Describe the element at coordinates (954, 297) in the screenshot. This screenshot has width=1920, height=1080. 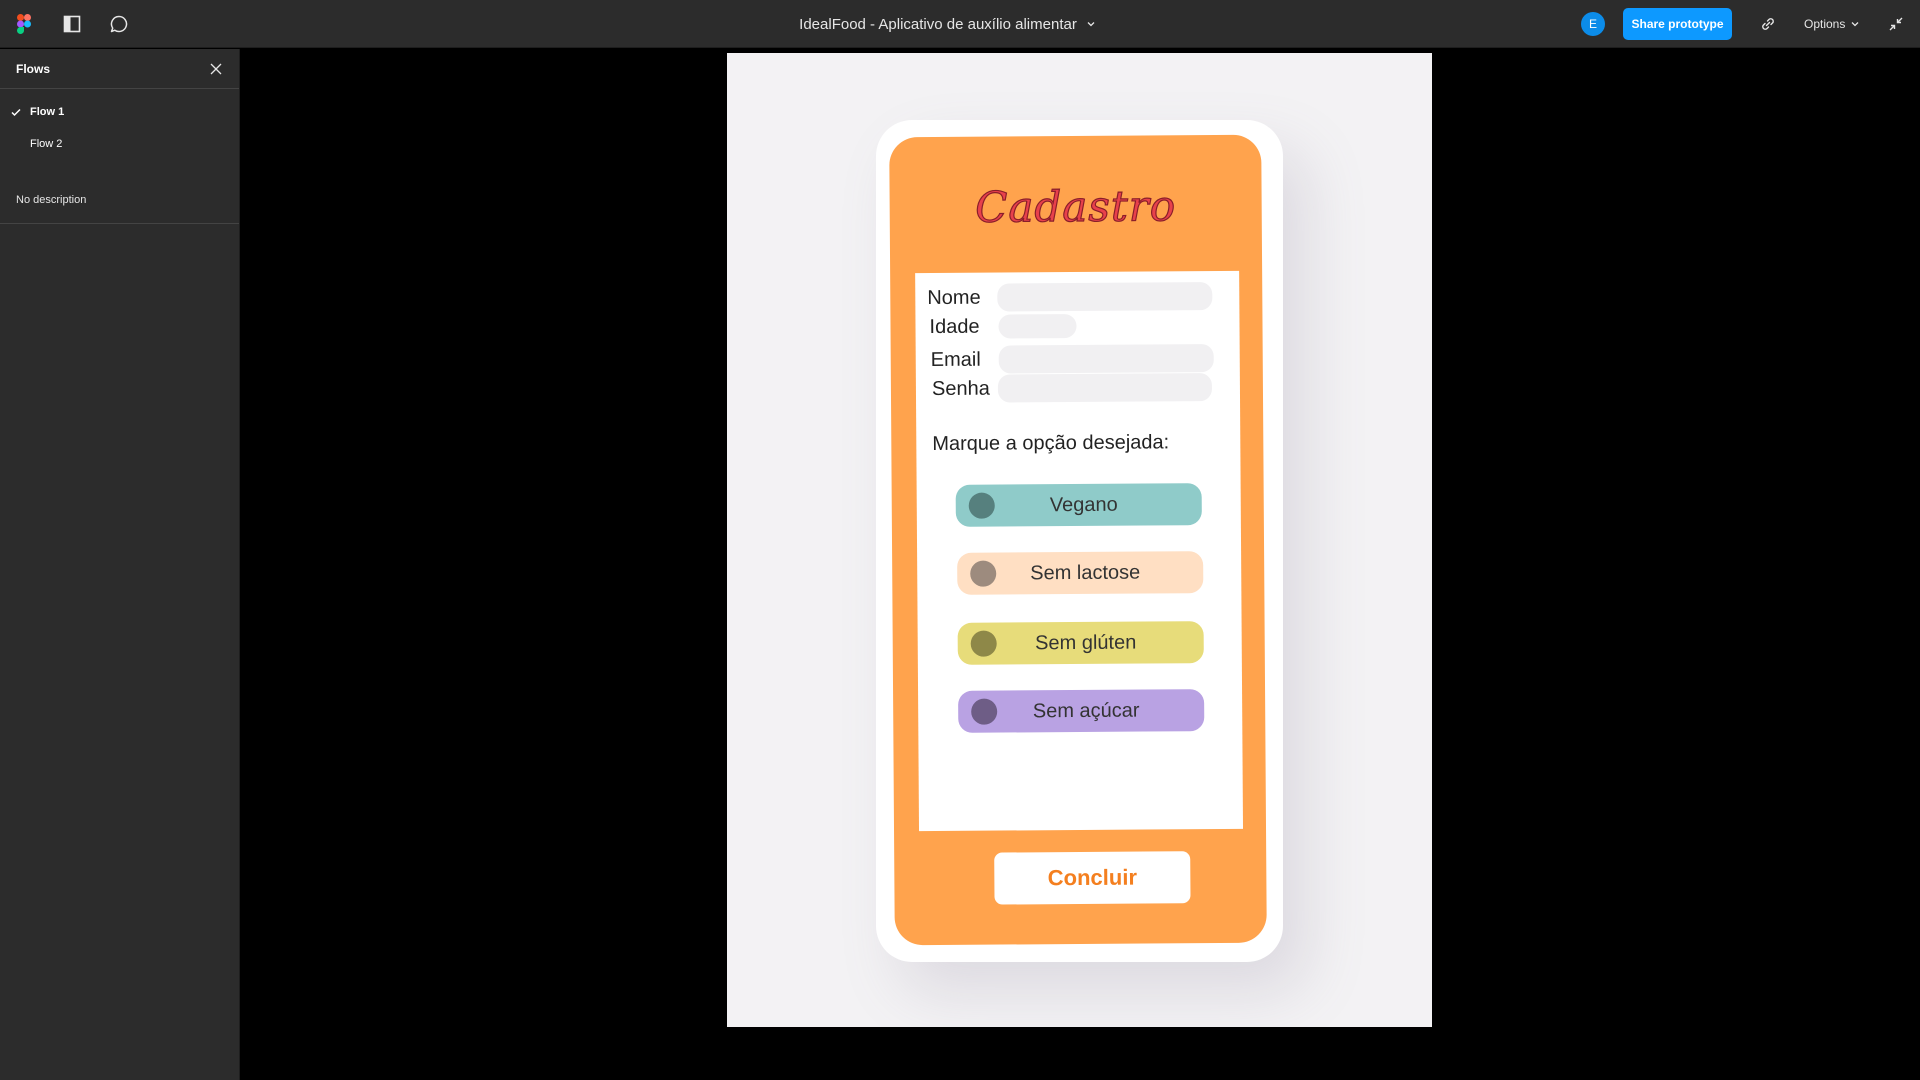
I see `field-label: Nome` at that location.